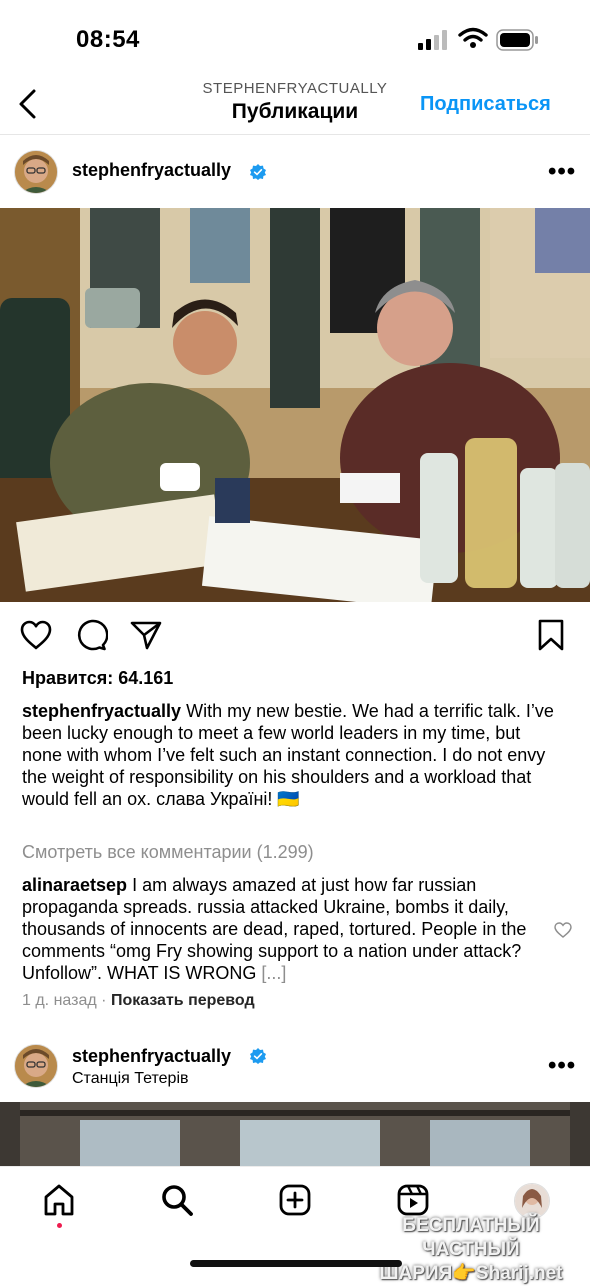 The height and width of the screenshot is (1286, 590). Describe the element at coordinates (296, 1263) in the screenshot. I see `home-indicator` at that location.